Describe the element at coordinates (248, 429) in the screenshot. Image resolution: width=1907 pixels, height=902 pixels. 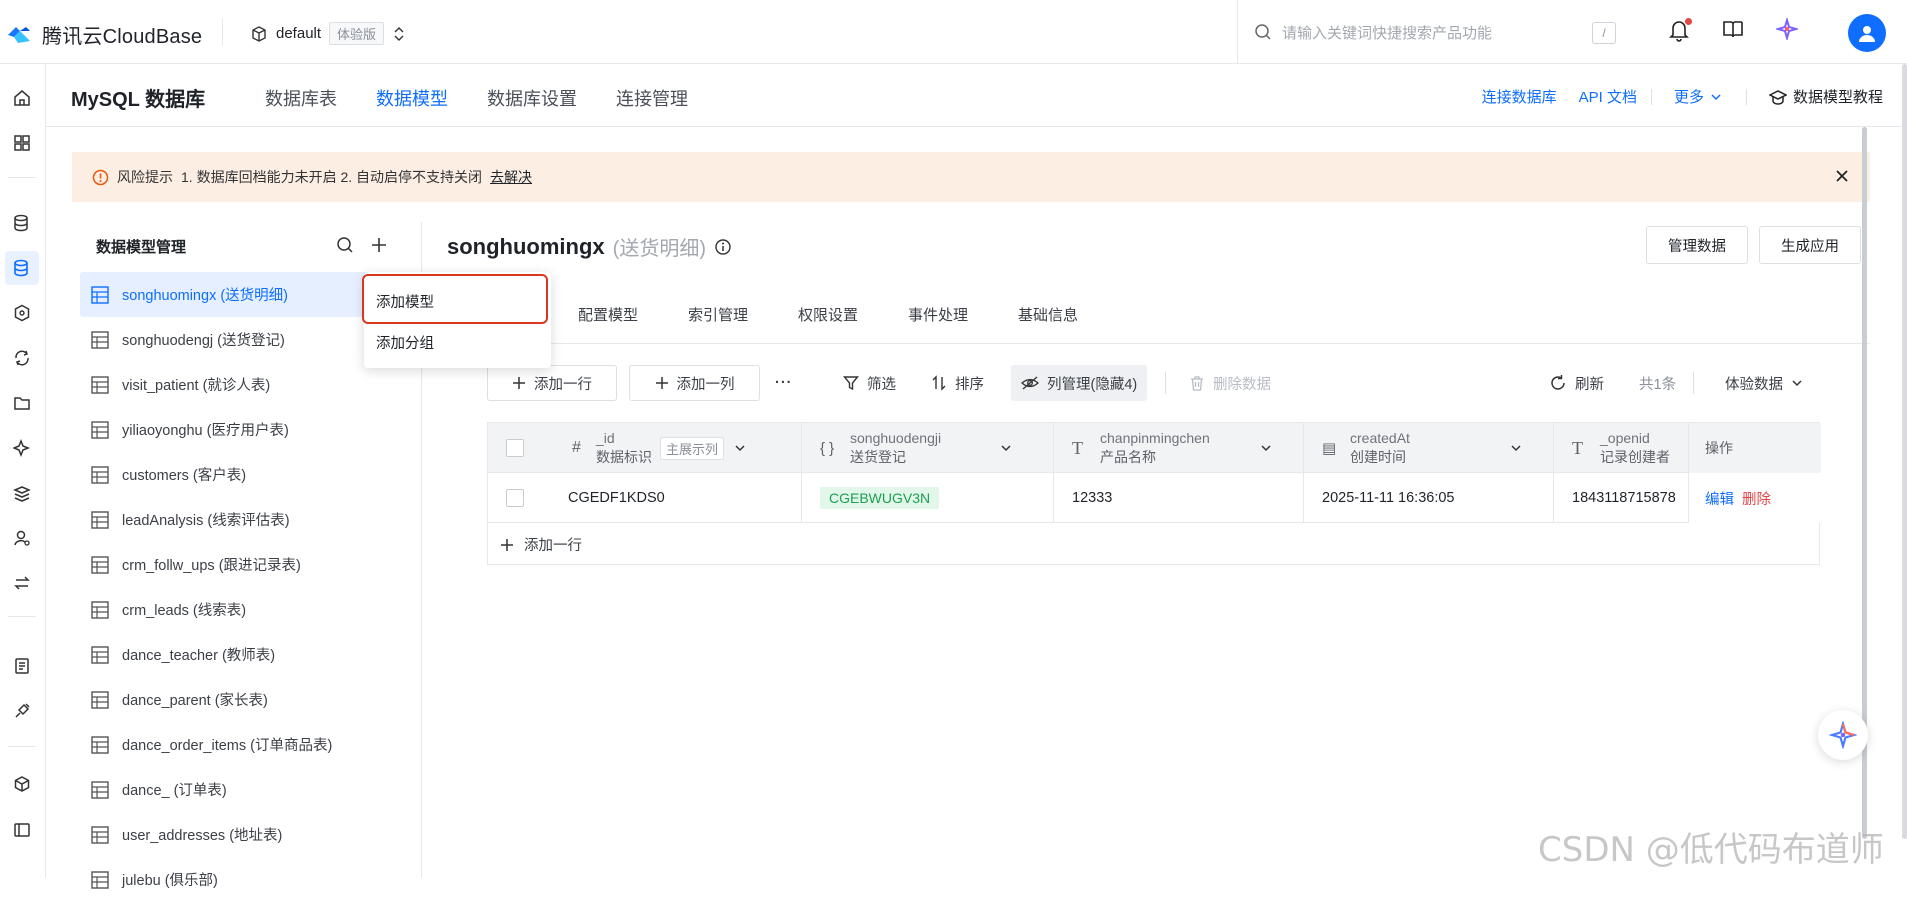
I see `model-item: yiliaoyonghu (医疗用户表)` at that location.